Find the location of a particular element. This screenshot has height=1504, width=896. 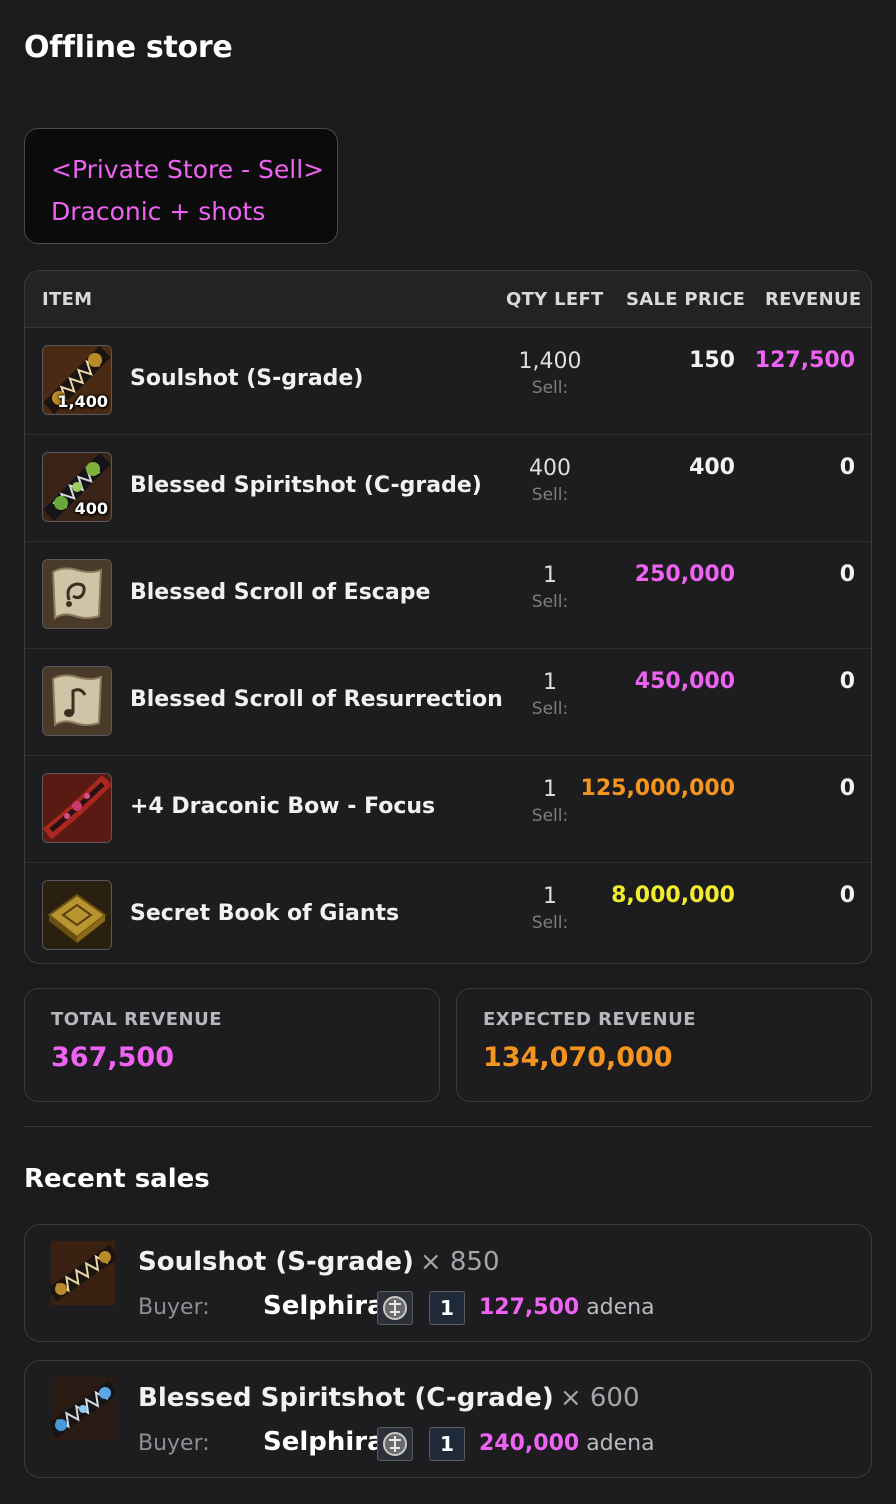

sale-amount: 127,500 adena is located at coordinates (567, 1307).